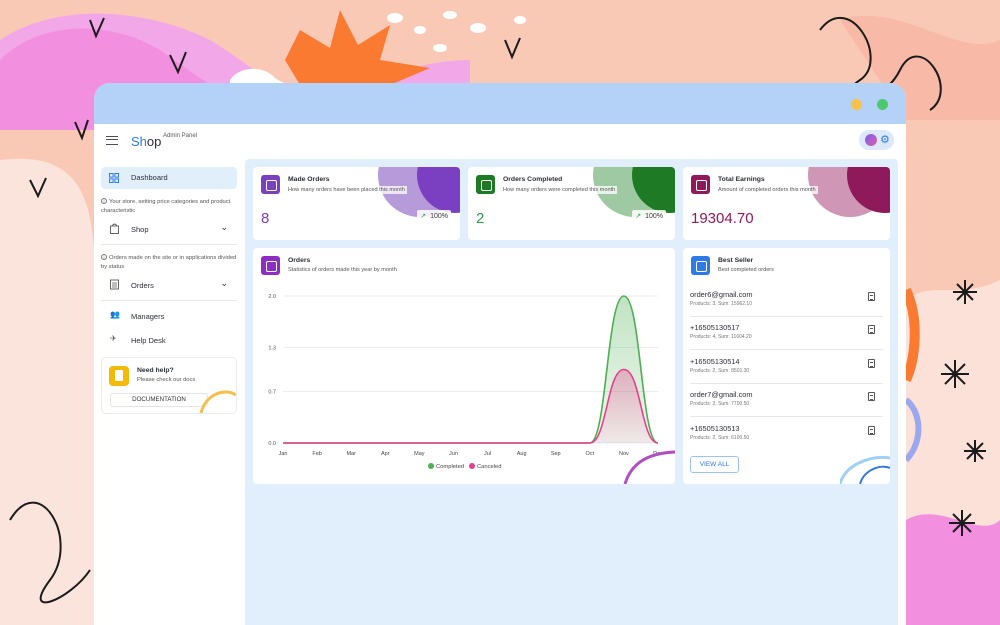  What do you see at coordinates (720, 404) in the screenshot?
I see `seller-meta: Products: 2, Sum: 7700.50` at bounding box center [720, 404].